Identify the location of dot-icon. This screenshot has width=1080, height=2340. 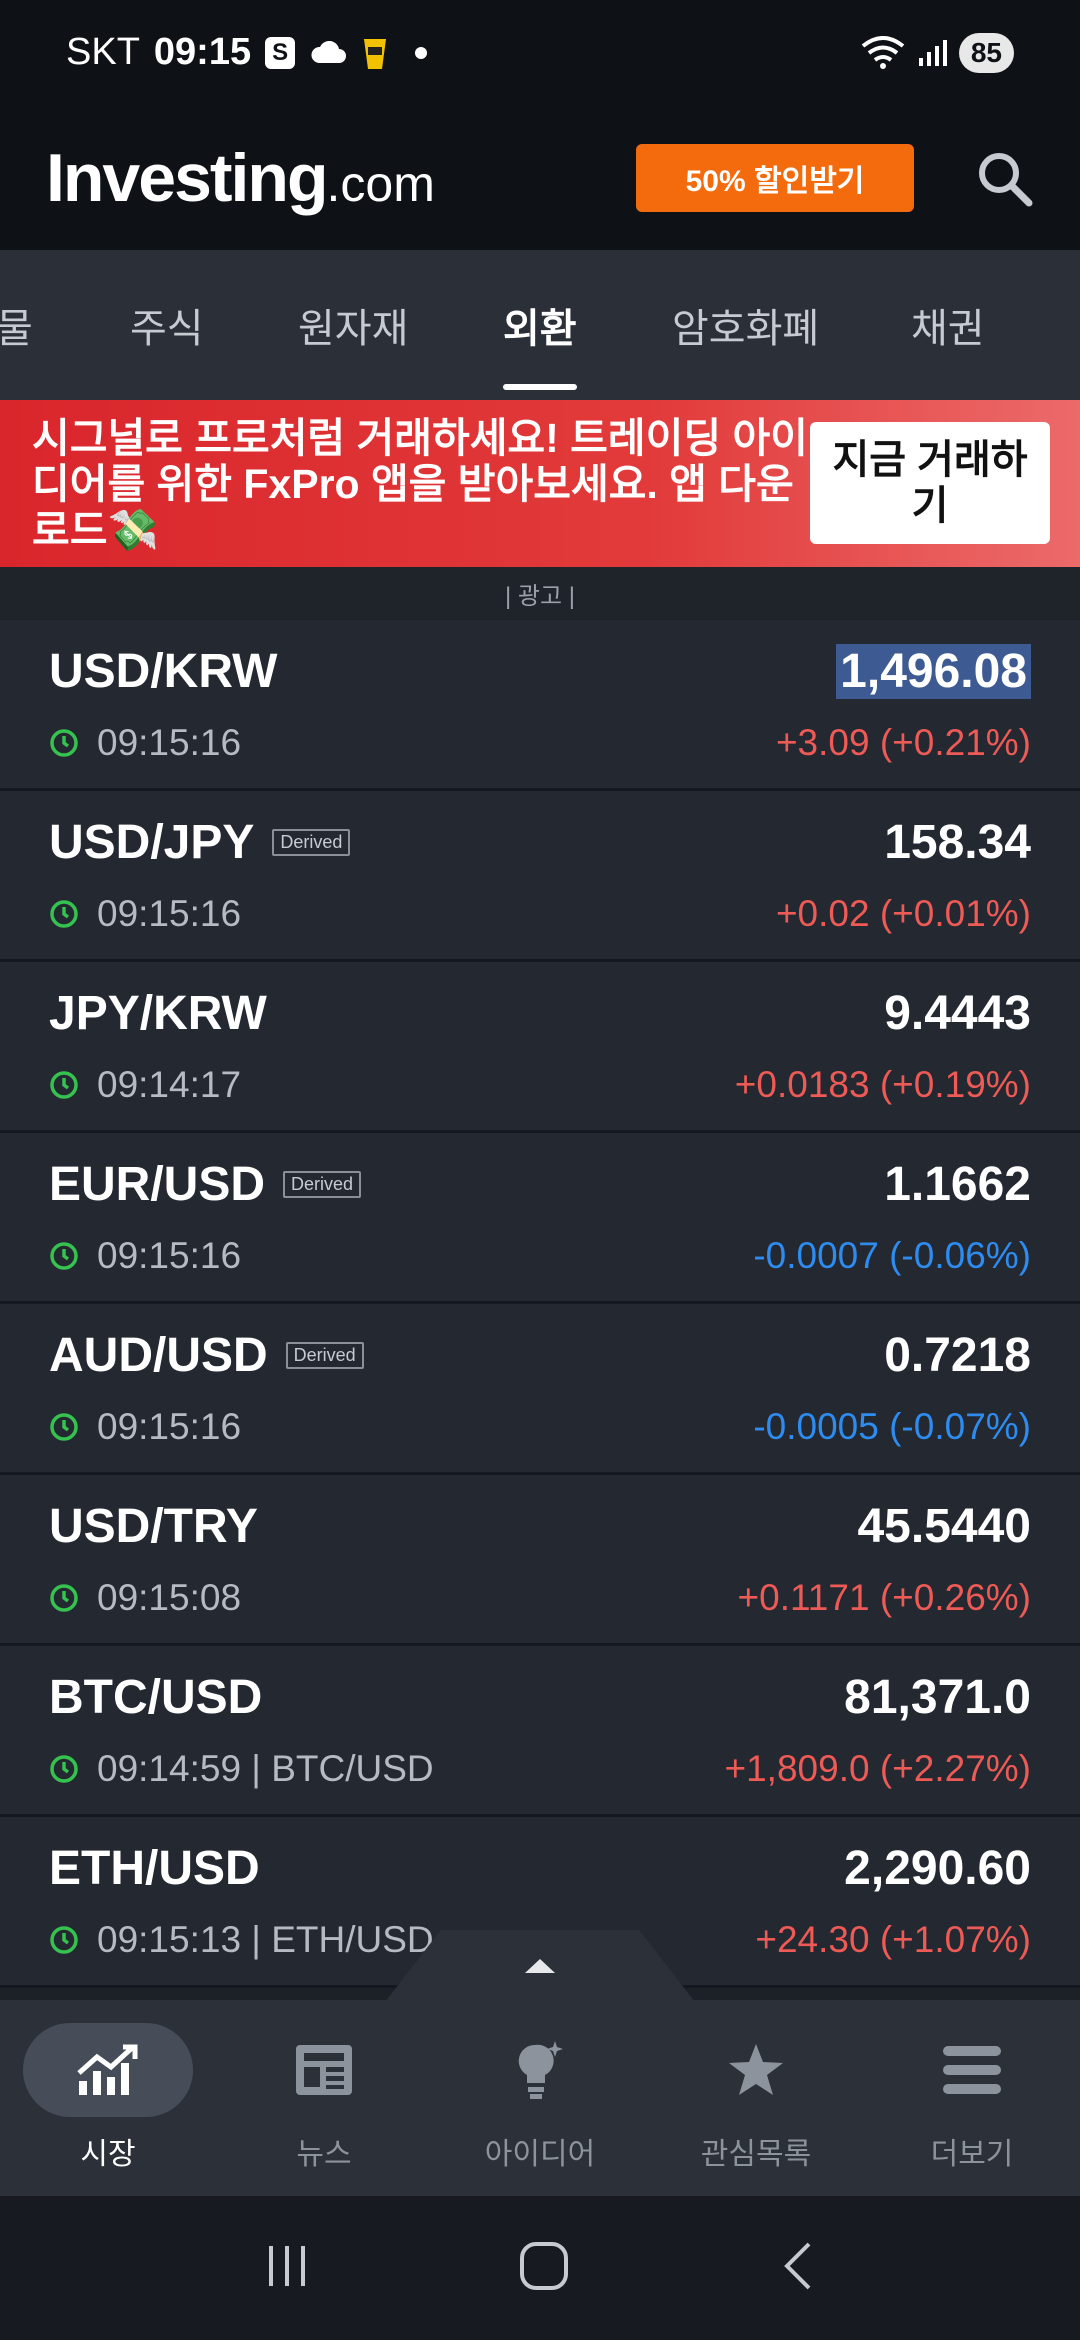
(421, 52).